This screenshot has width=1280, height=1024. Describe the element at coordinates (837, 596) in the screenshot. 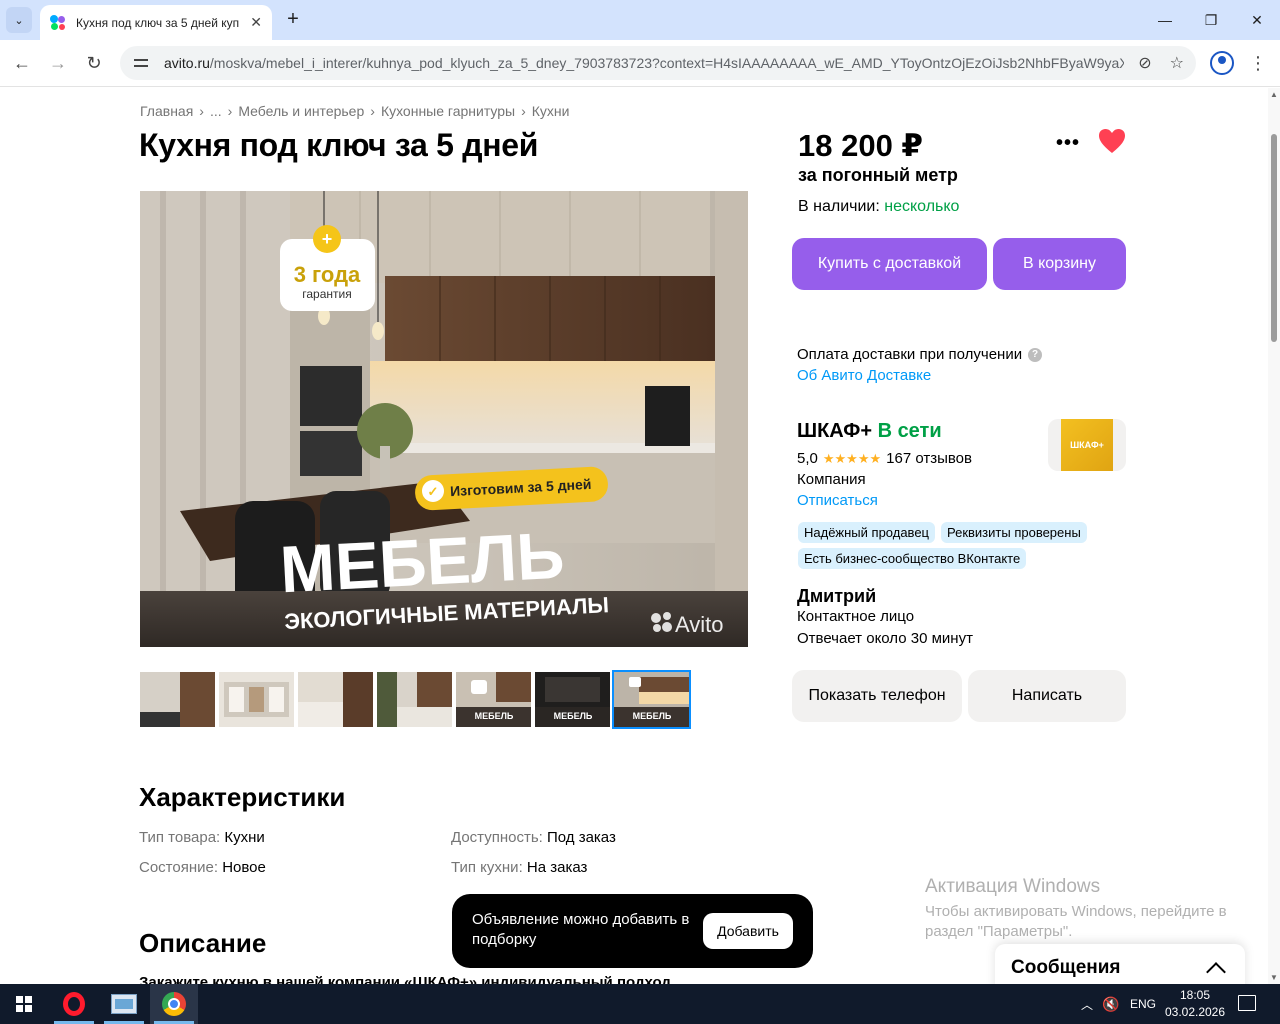

I see `contact-name: Дмитрий` at that location.